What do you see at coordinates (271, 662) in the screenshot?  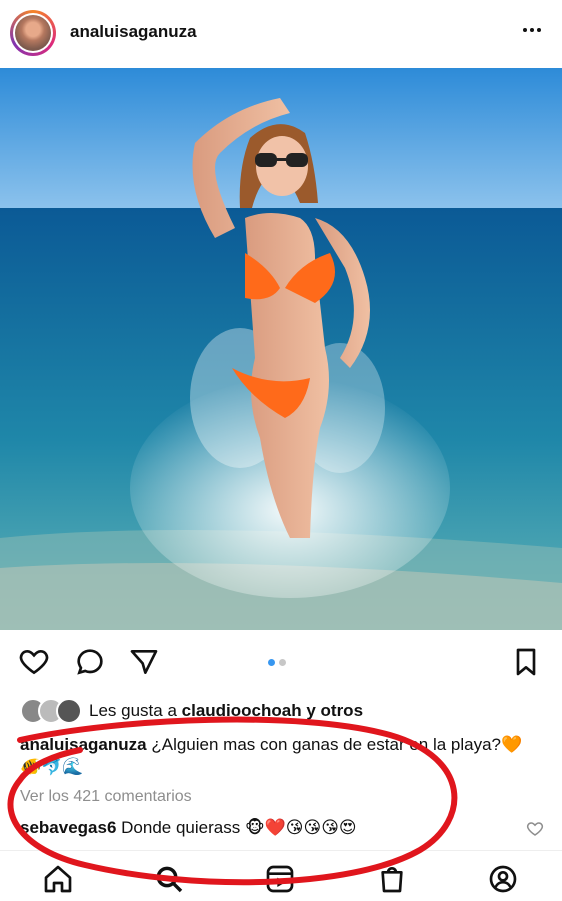 I see `carousel-dot-active` at bounding box center [271, 662].